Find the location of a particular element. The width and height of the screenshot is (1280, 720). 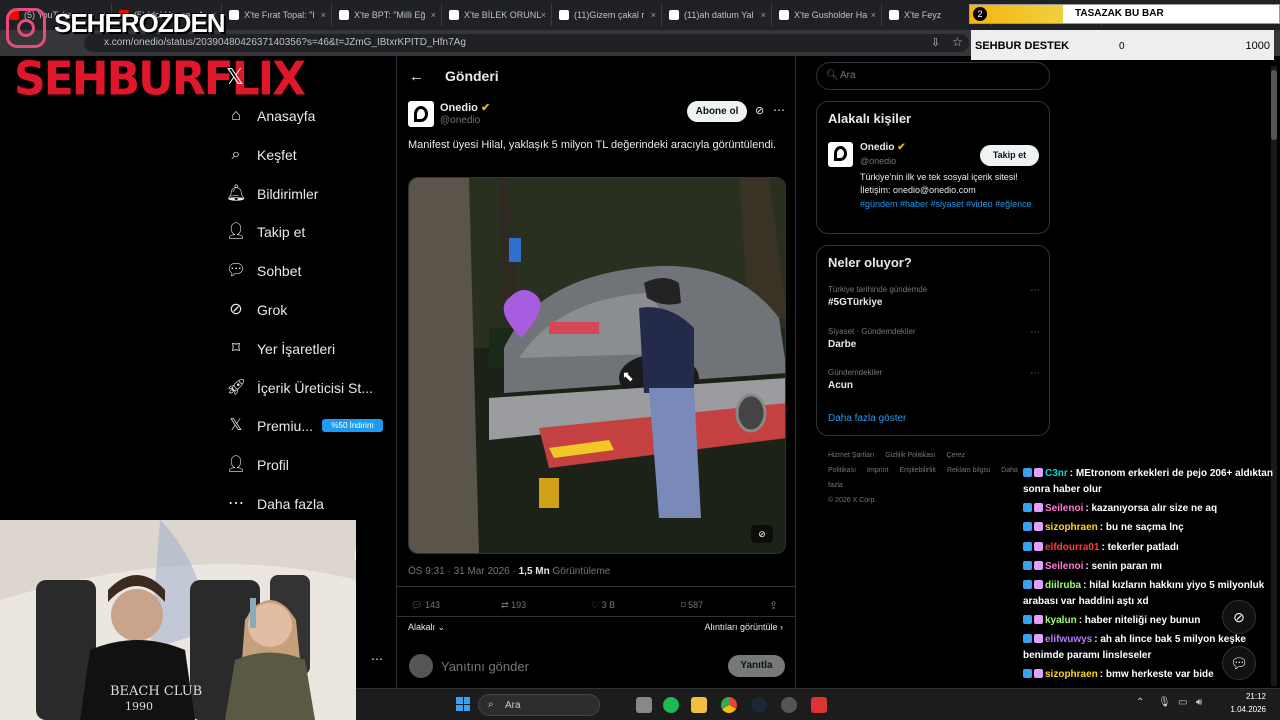

user-avatar is located at coordinates (421, 666).